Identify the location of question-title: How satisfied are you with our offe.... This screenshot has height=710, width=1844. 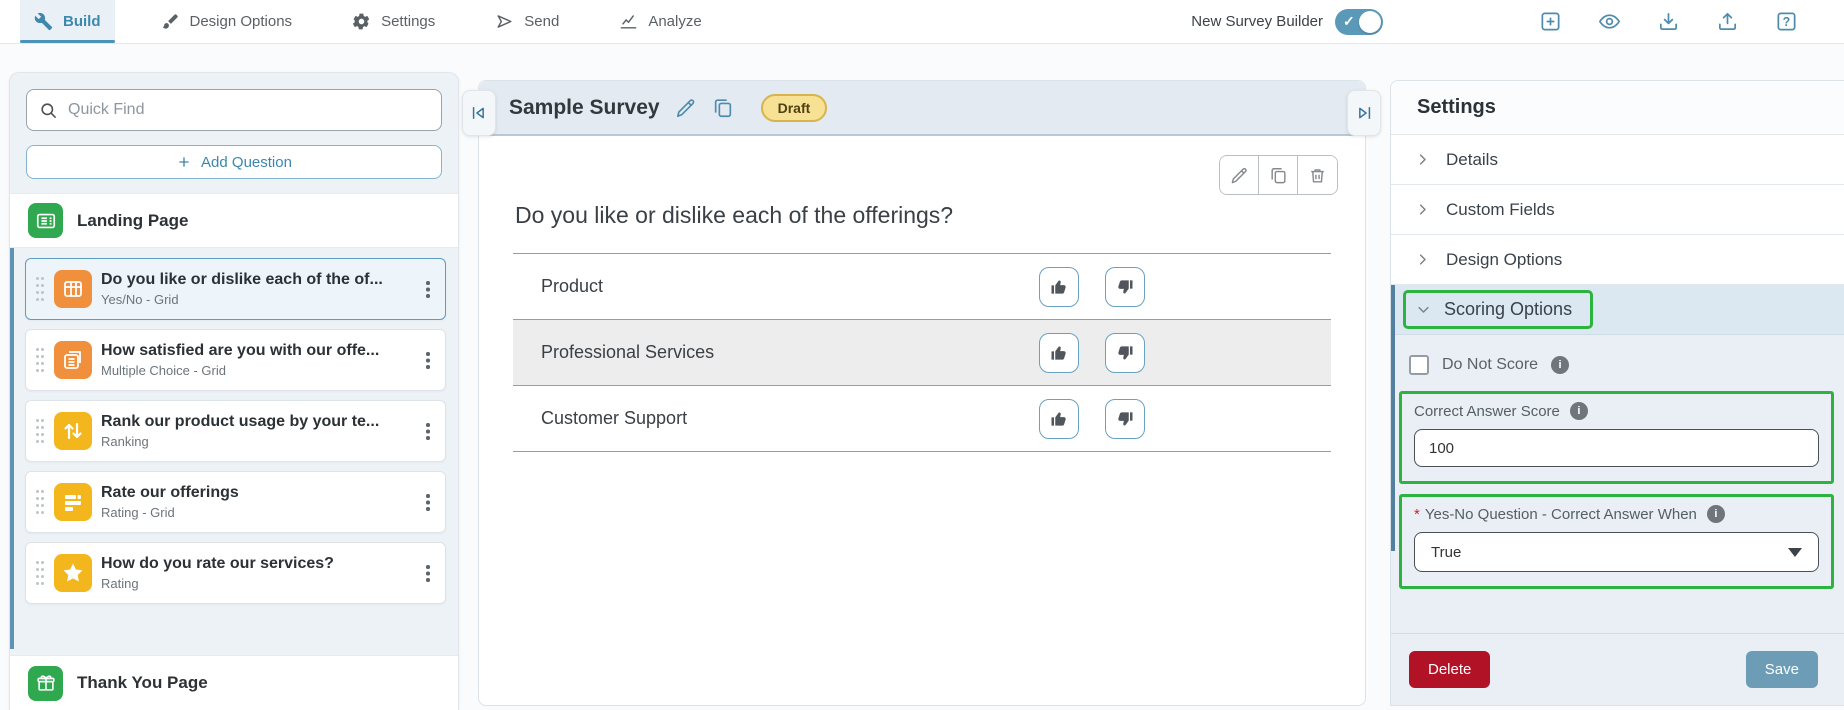
(240, 350).